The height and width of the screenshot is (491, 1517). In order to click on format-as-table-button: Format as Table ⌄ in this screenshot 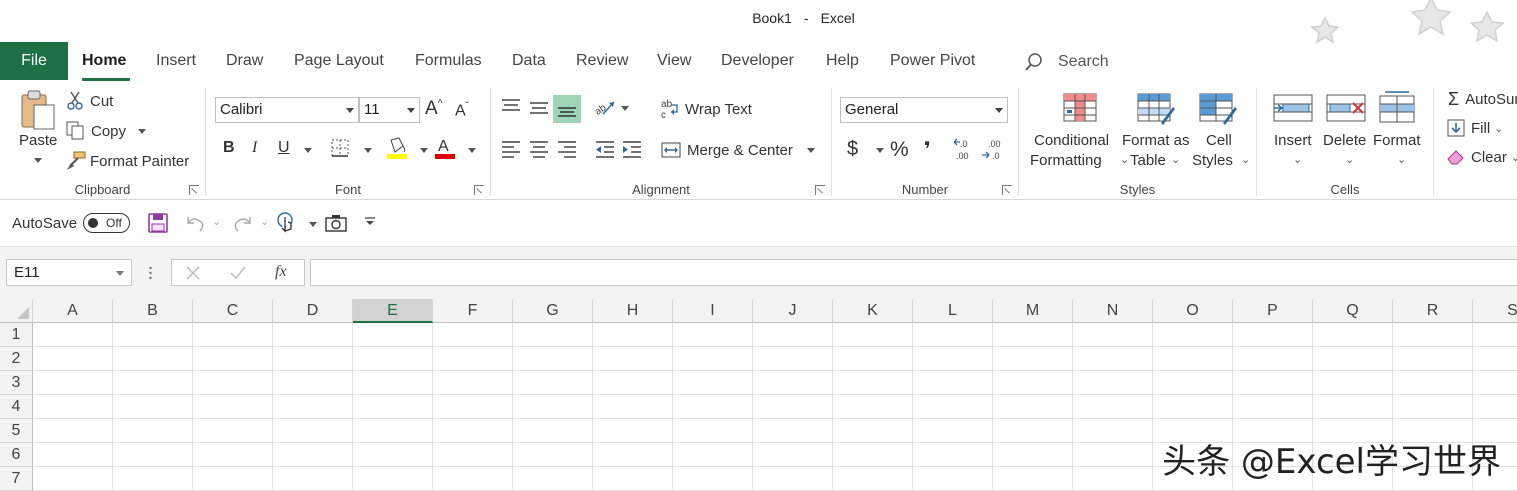, I will do `click(1155, 133)`.